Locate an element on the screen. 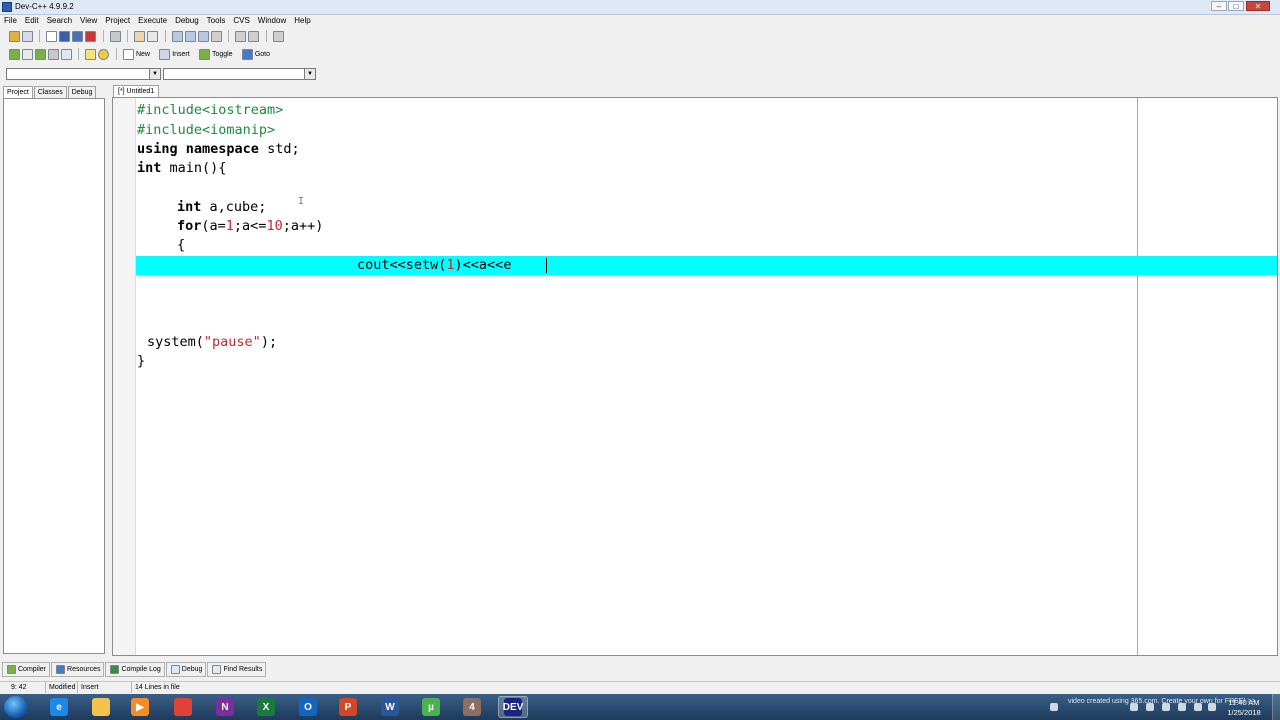 Image resolution: width=1280 pixels, height=720 pixels. taskbar-onenote-button: N is located at coordinates (225, 707).